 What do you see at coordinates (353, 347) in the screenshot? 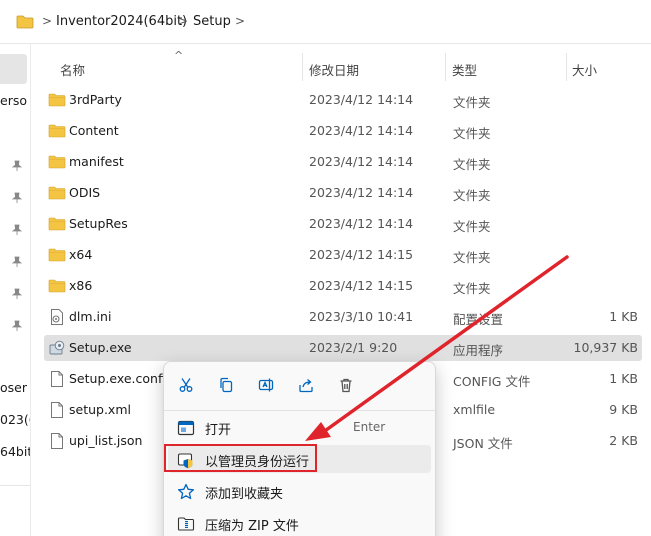
I see `file-date: 2023/2/1 9:20` at bounding box center [353, 347].